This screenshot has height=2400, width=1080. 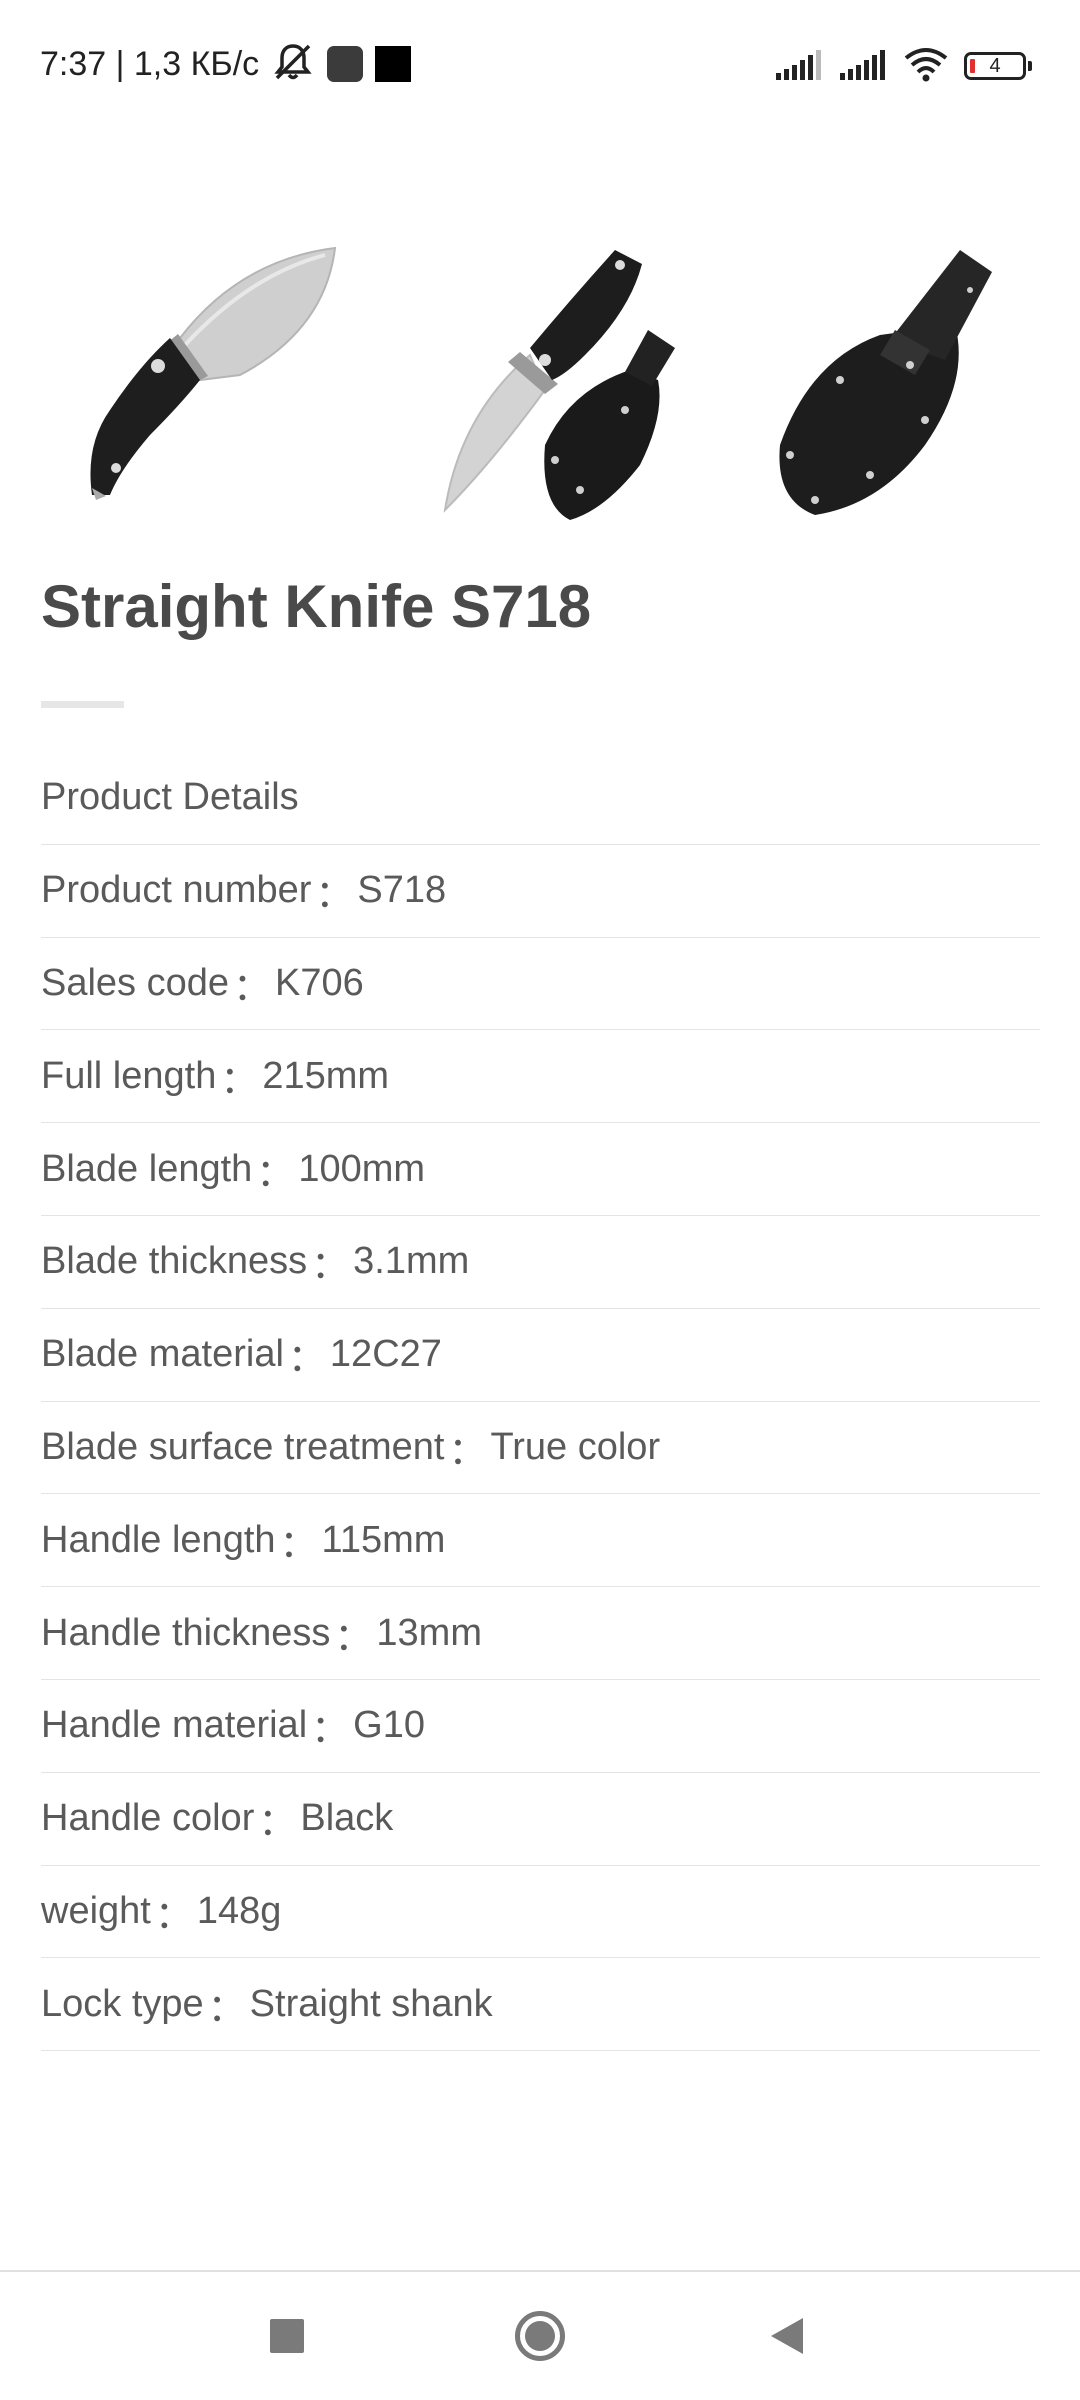 What do you see at coordinates (174, 1725) in the screenshot?
I see `spec-label: Handle material` at bounding box center [174, 1725].